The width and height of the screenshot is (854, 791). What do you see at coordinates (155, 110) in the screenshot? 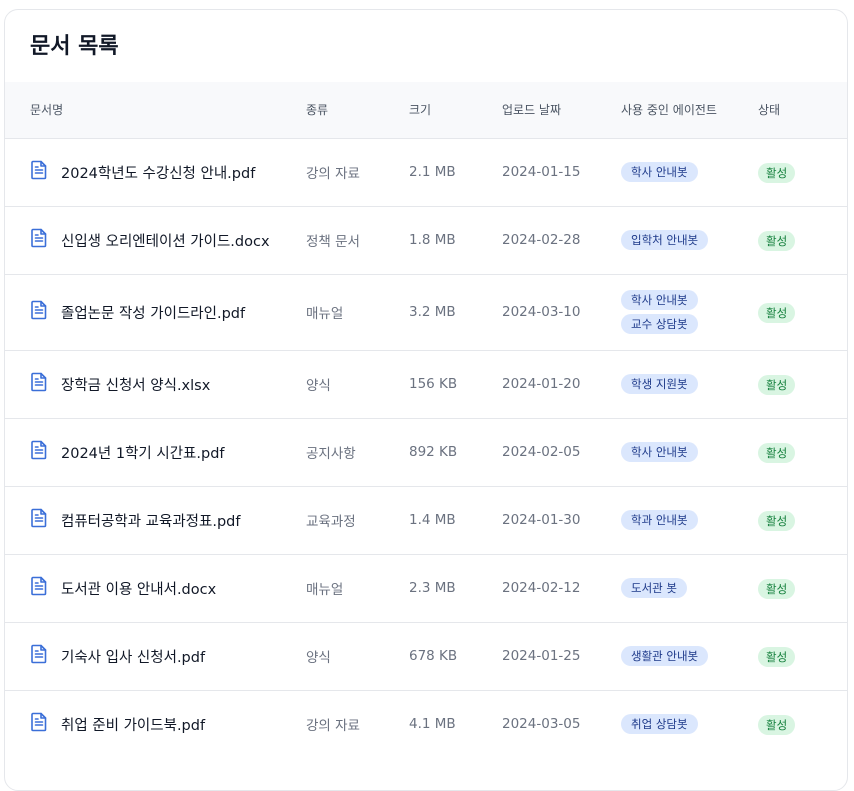
I see `column-header-name: 문서명` at bounding box center [155, 110].